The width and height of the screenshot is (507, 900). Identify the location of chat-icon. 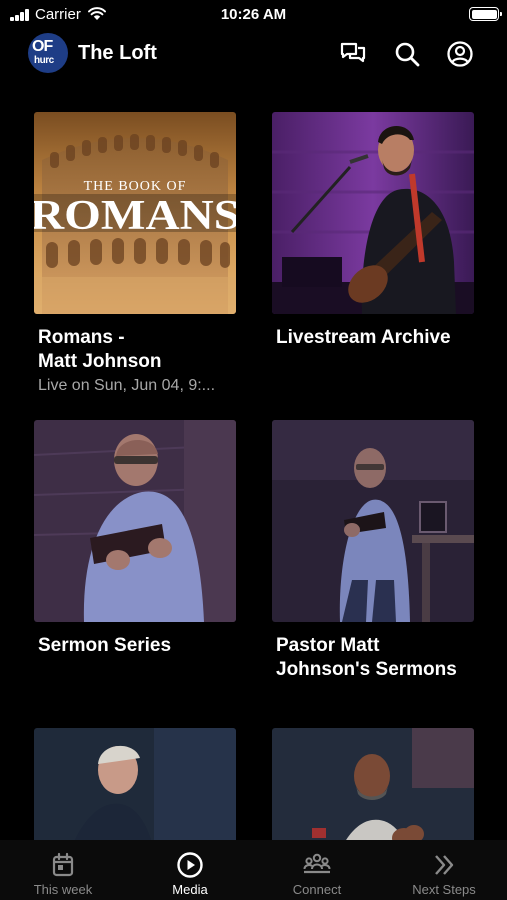
(353, 54).